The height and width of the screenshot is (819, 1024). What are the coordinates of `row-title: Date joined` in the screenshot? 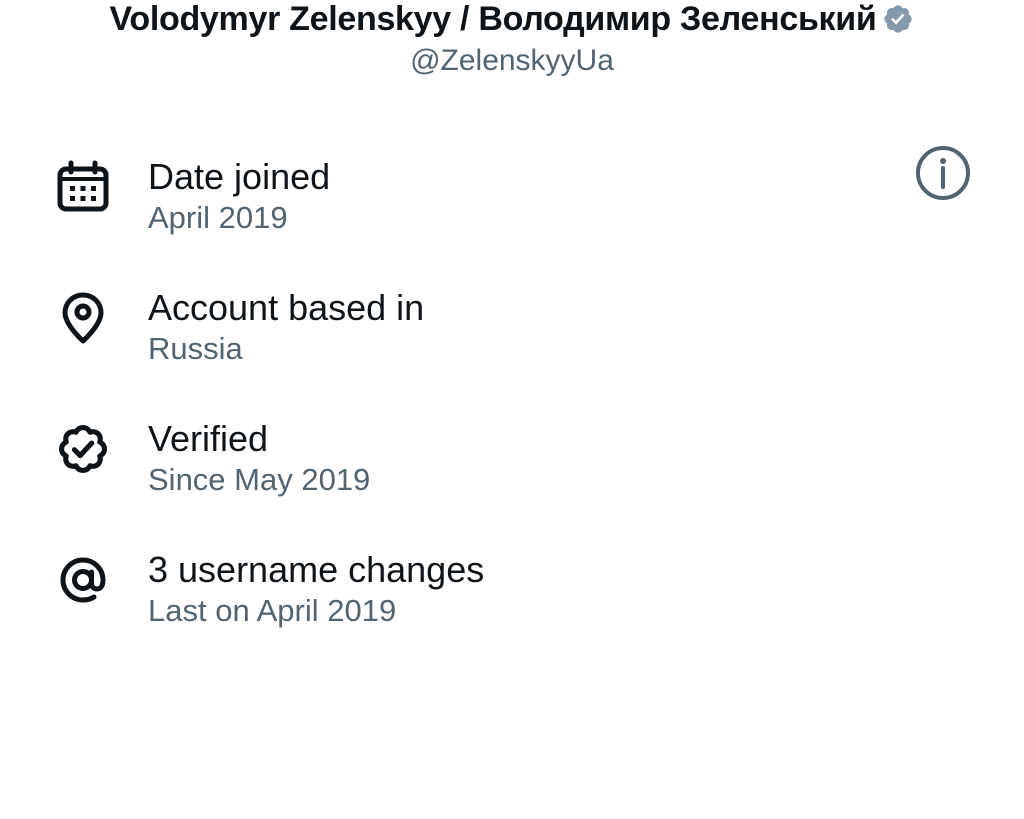 It's located at (239, 176).